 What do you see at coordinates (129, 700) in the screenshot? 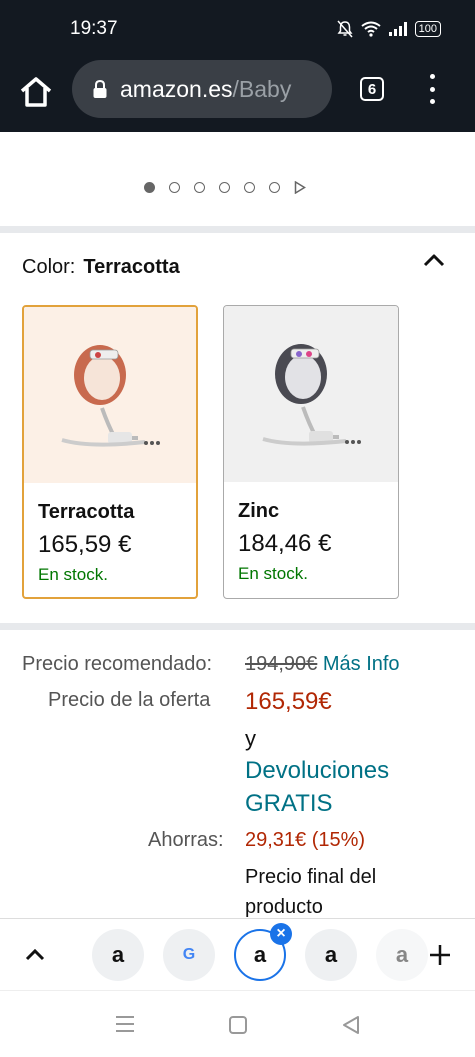
I see `offer-label: Precio de la oferta` at bounding box center [129, 700].